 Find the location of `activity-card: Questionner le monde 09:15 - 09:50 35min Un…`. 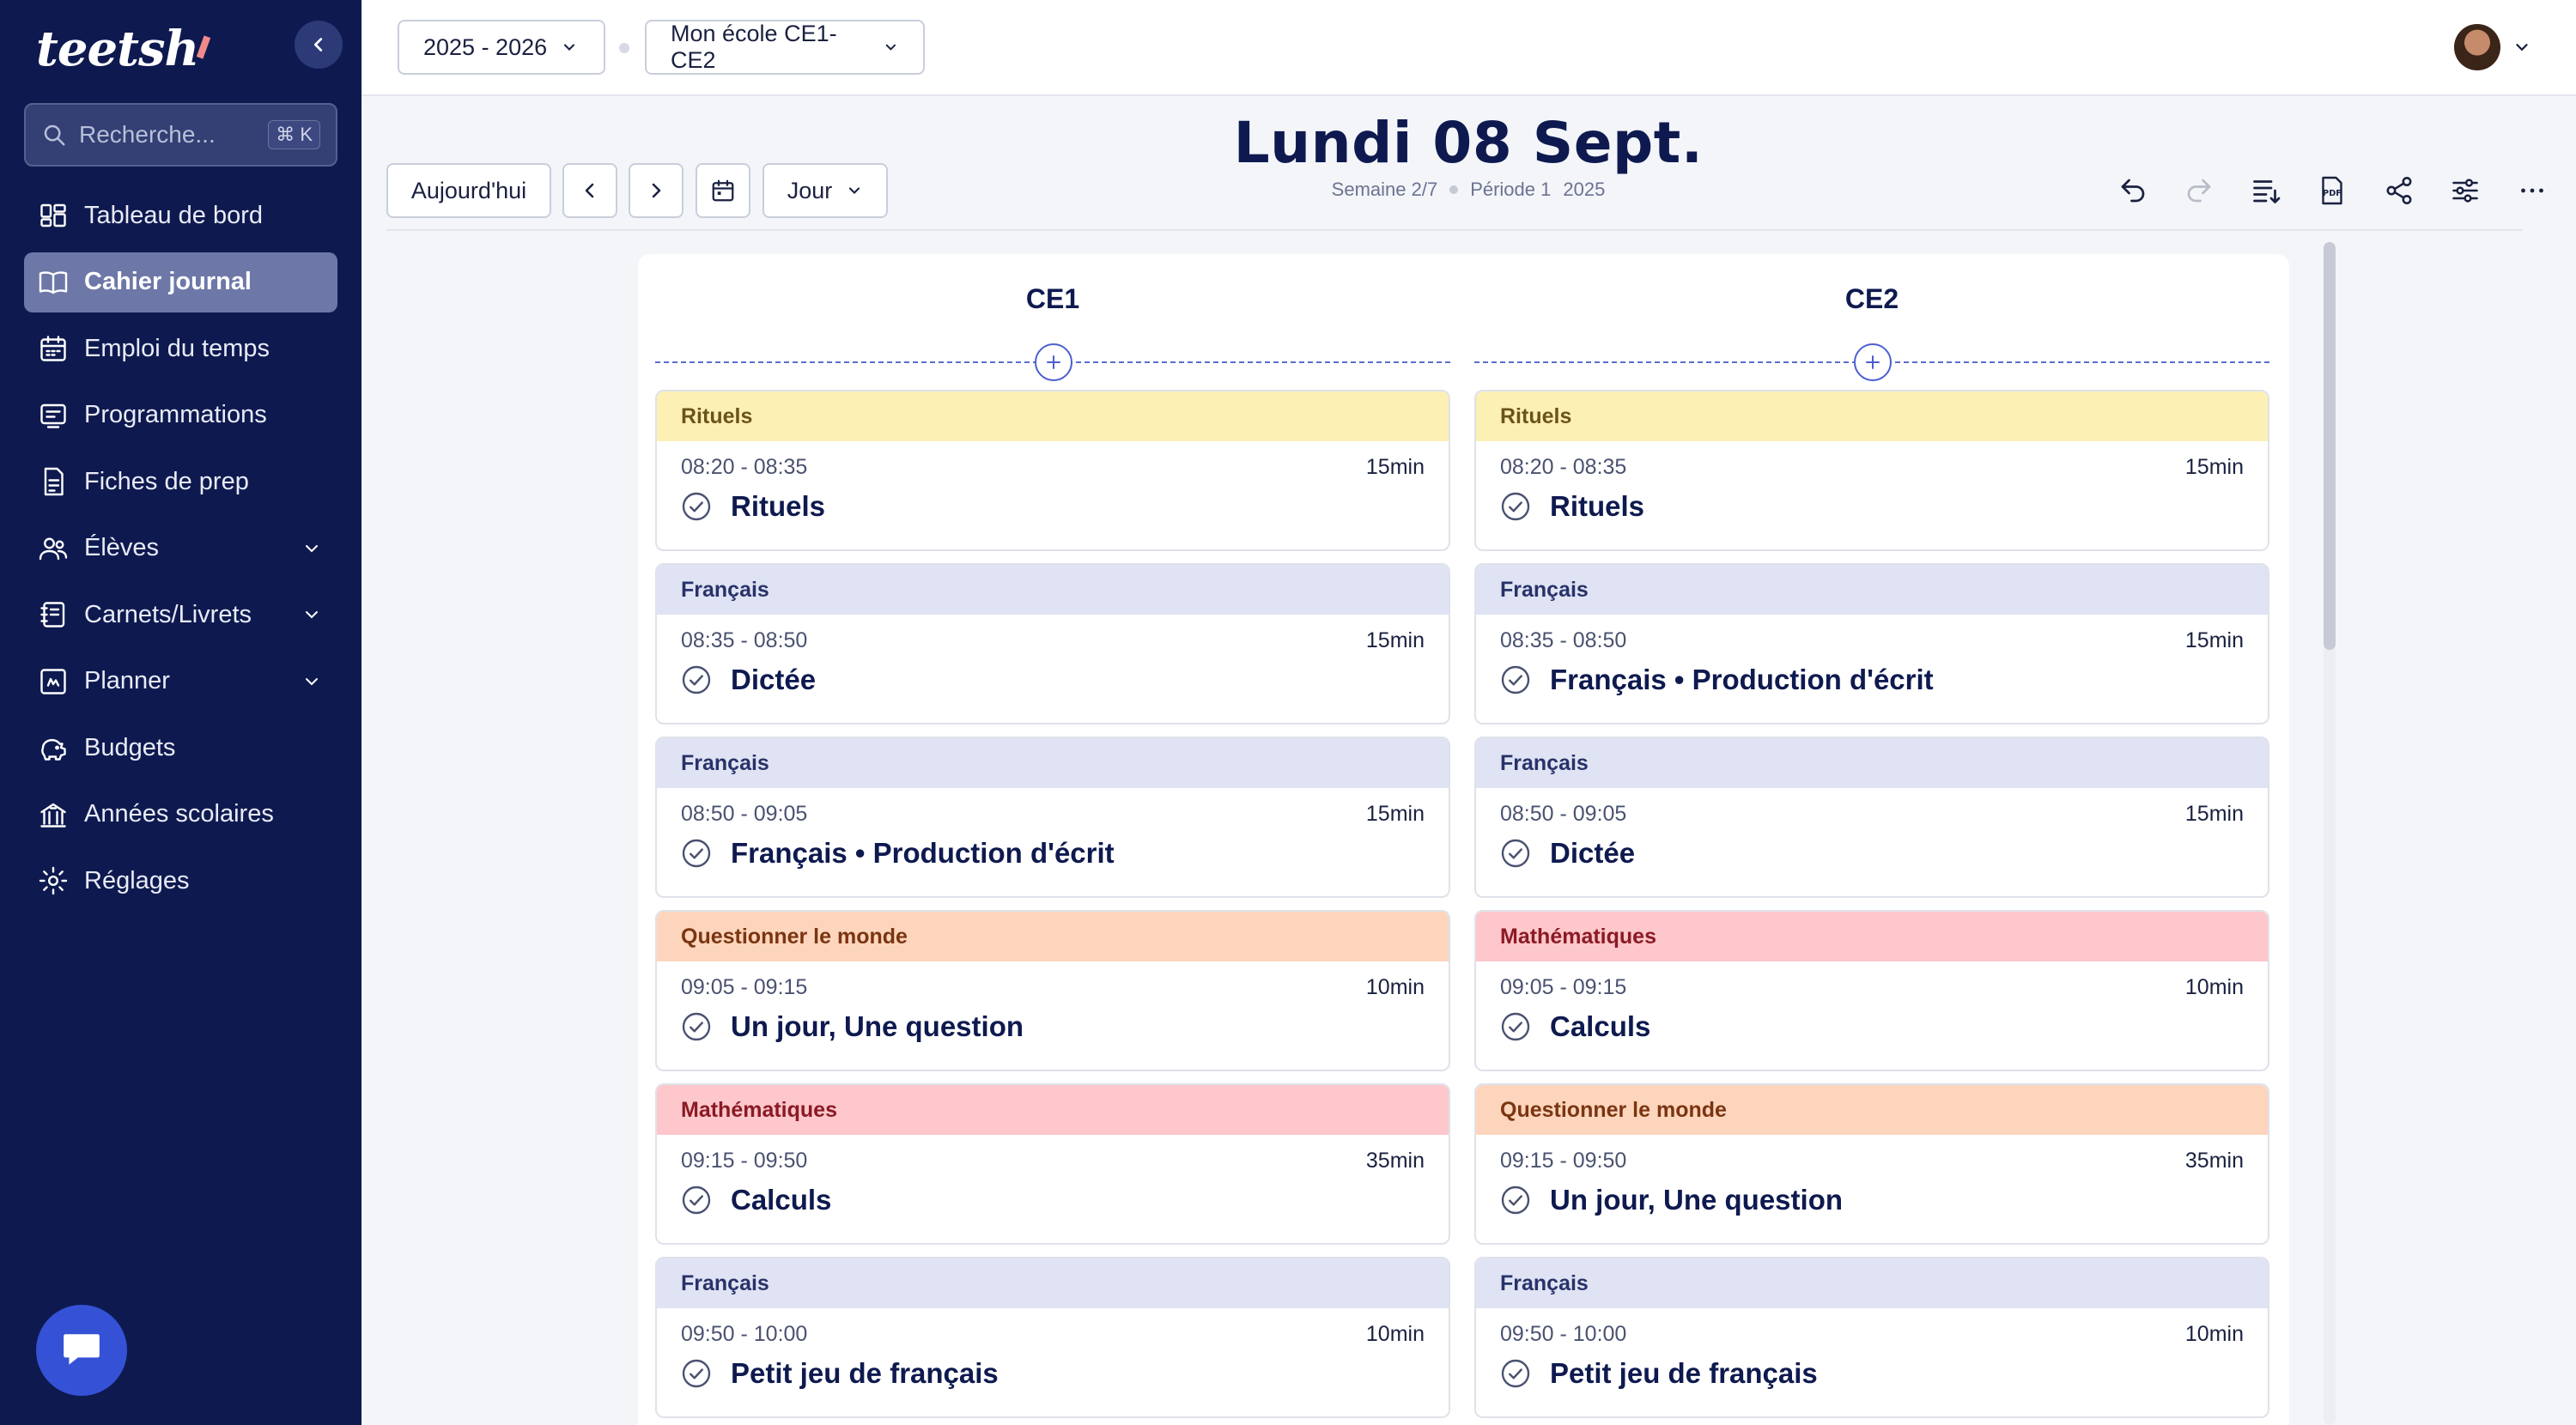

activity-card: Questionner le monde 09:15 - 09:50 35min Un… is located at coordinates (1872, 1164).